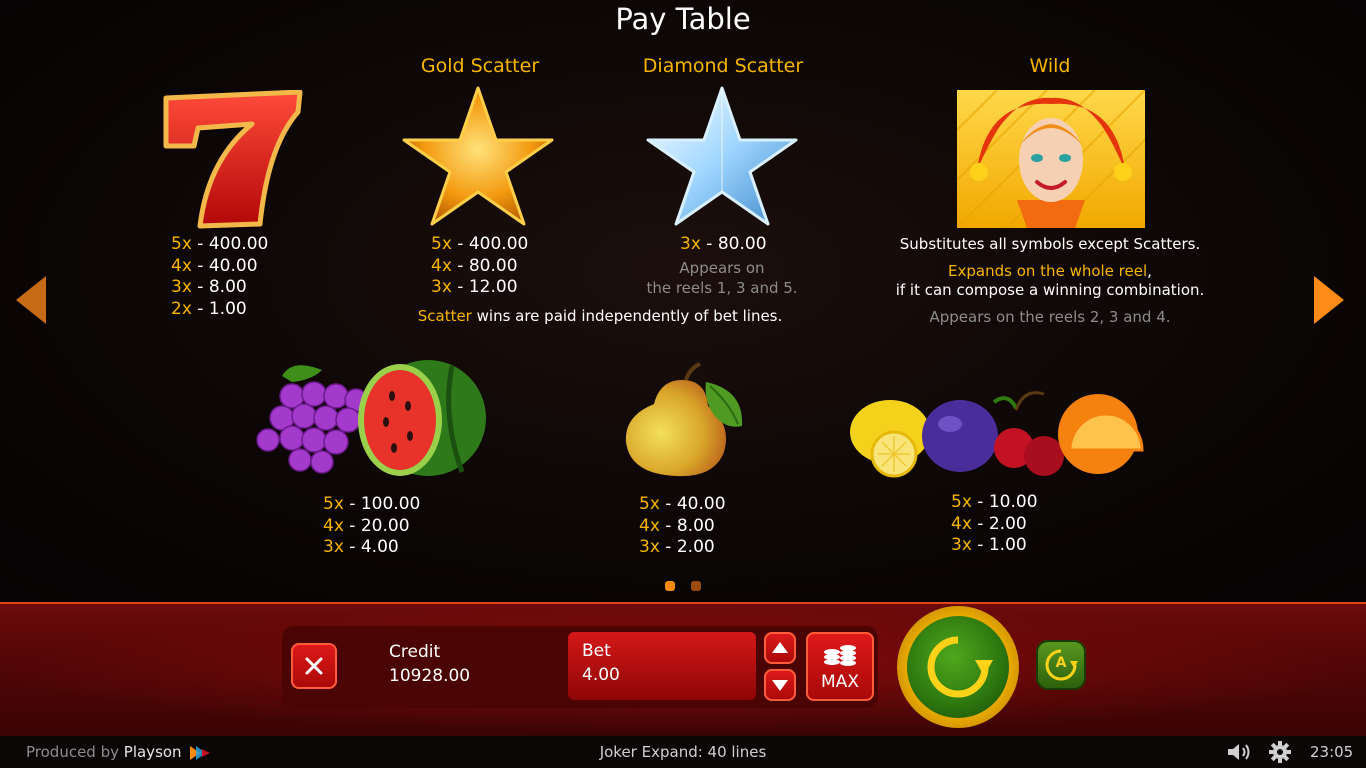 This screenshot has width=1366, height=768. What do you see at coordinates (415, 652) in the screenshot?
I see `credit-label: Credit` at bounding box center [415, 652].